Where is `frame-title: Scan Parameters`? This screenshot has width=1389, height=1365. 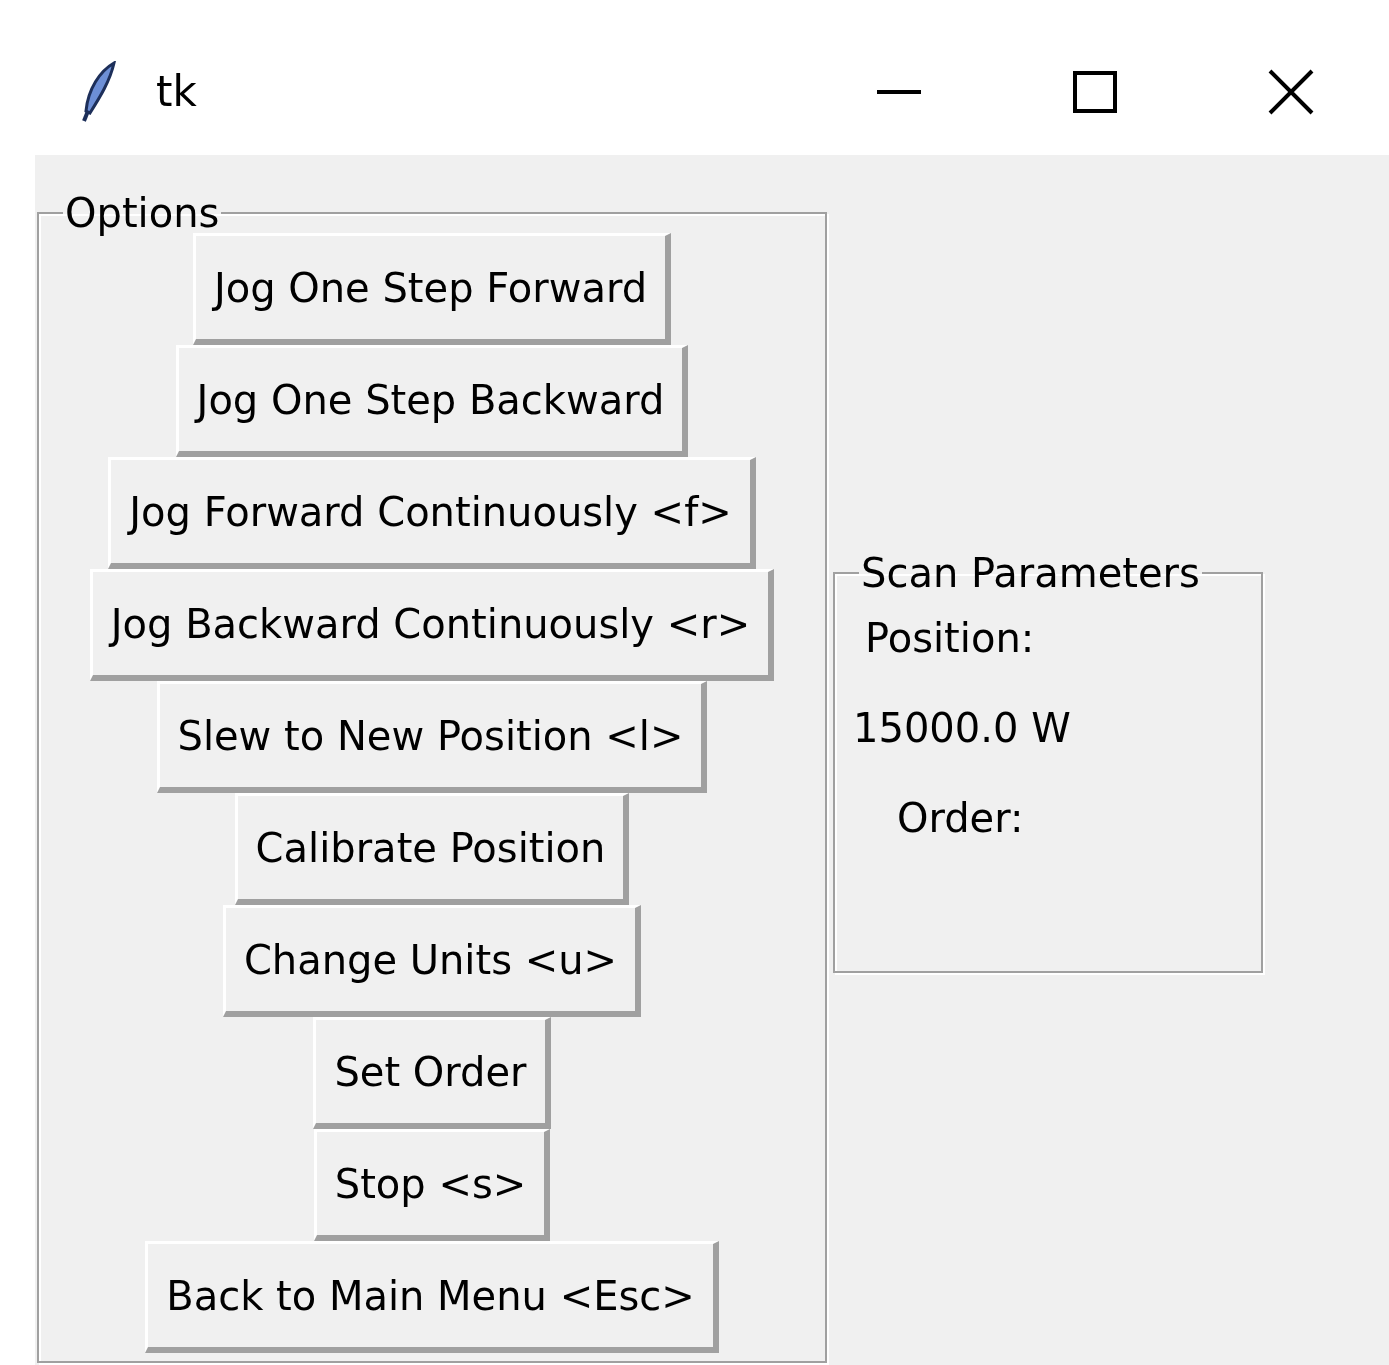
frame-title: Scan Parameters is located at coordinates (1030, 573).